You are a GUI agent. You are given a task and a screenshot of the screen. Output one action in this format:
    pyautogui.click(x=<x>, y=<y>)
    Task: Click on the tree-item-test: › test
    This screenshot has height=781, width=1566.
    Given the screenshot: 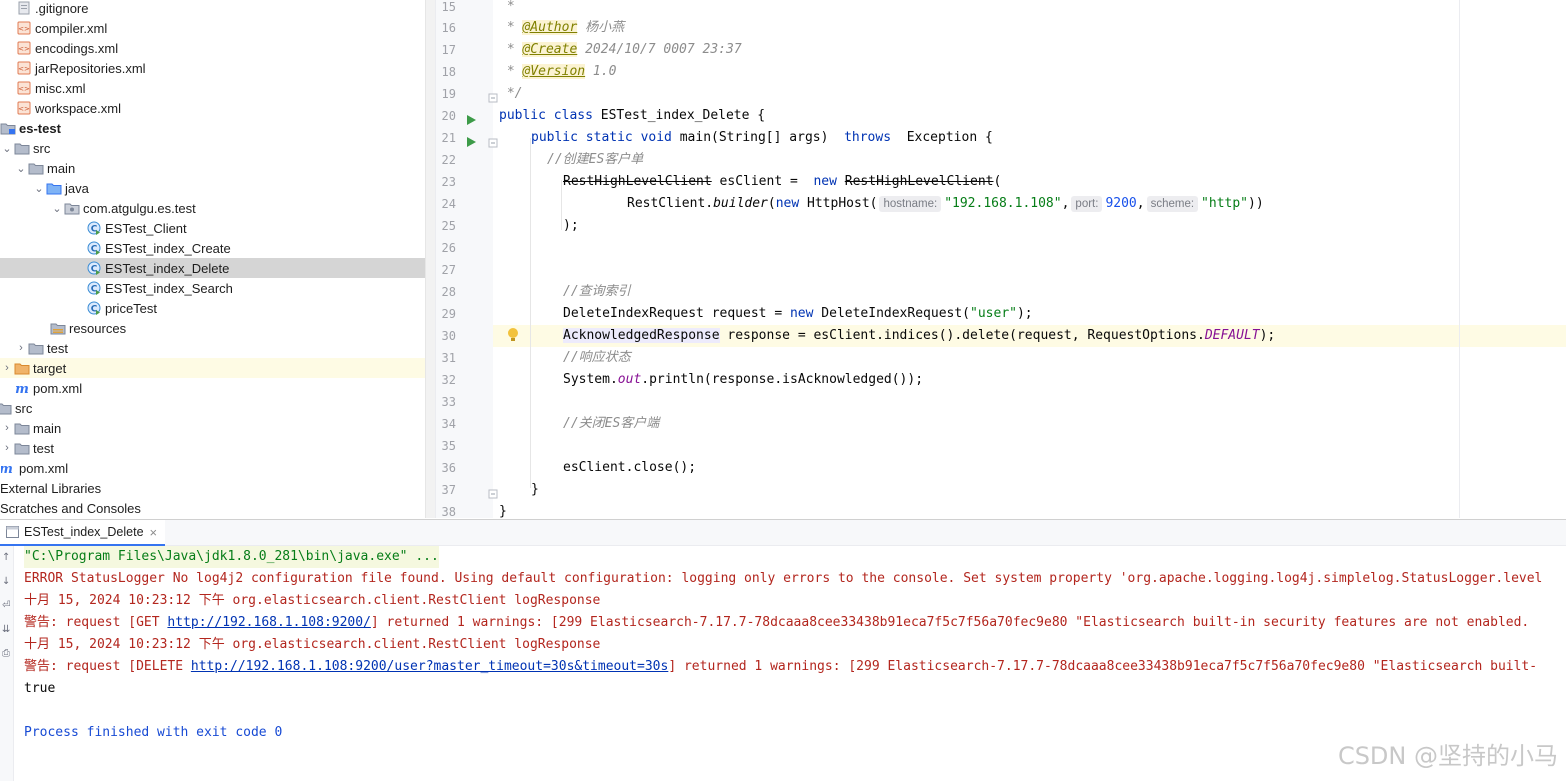 What is the action you would take?
    pyautogui.click(x=212, y=348)
    